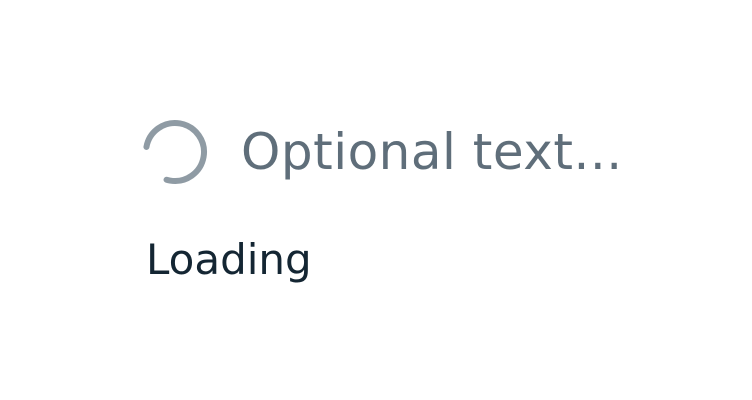 The image size is (752, 400). What do you see at coordinates (175, 152) in the screenshot?
I see `spinner-icon` at bounding box center [175, 152].